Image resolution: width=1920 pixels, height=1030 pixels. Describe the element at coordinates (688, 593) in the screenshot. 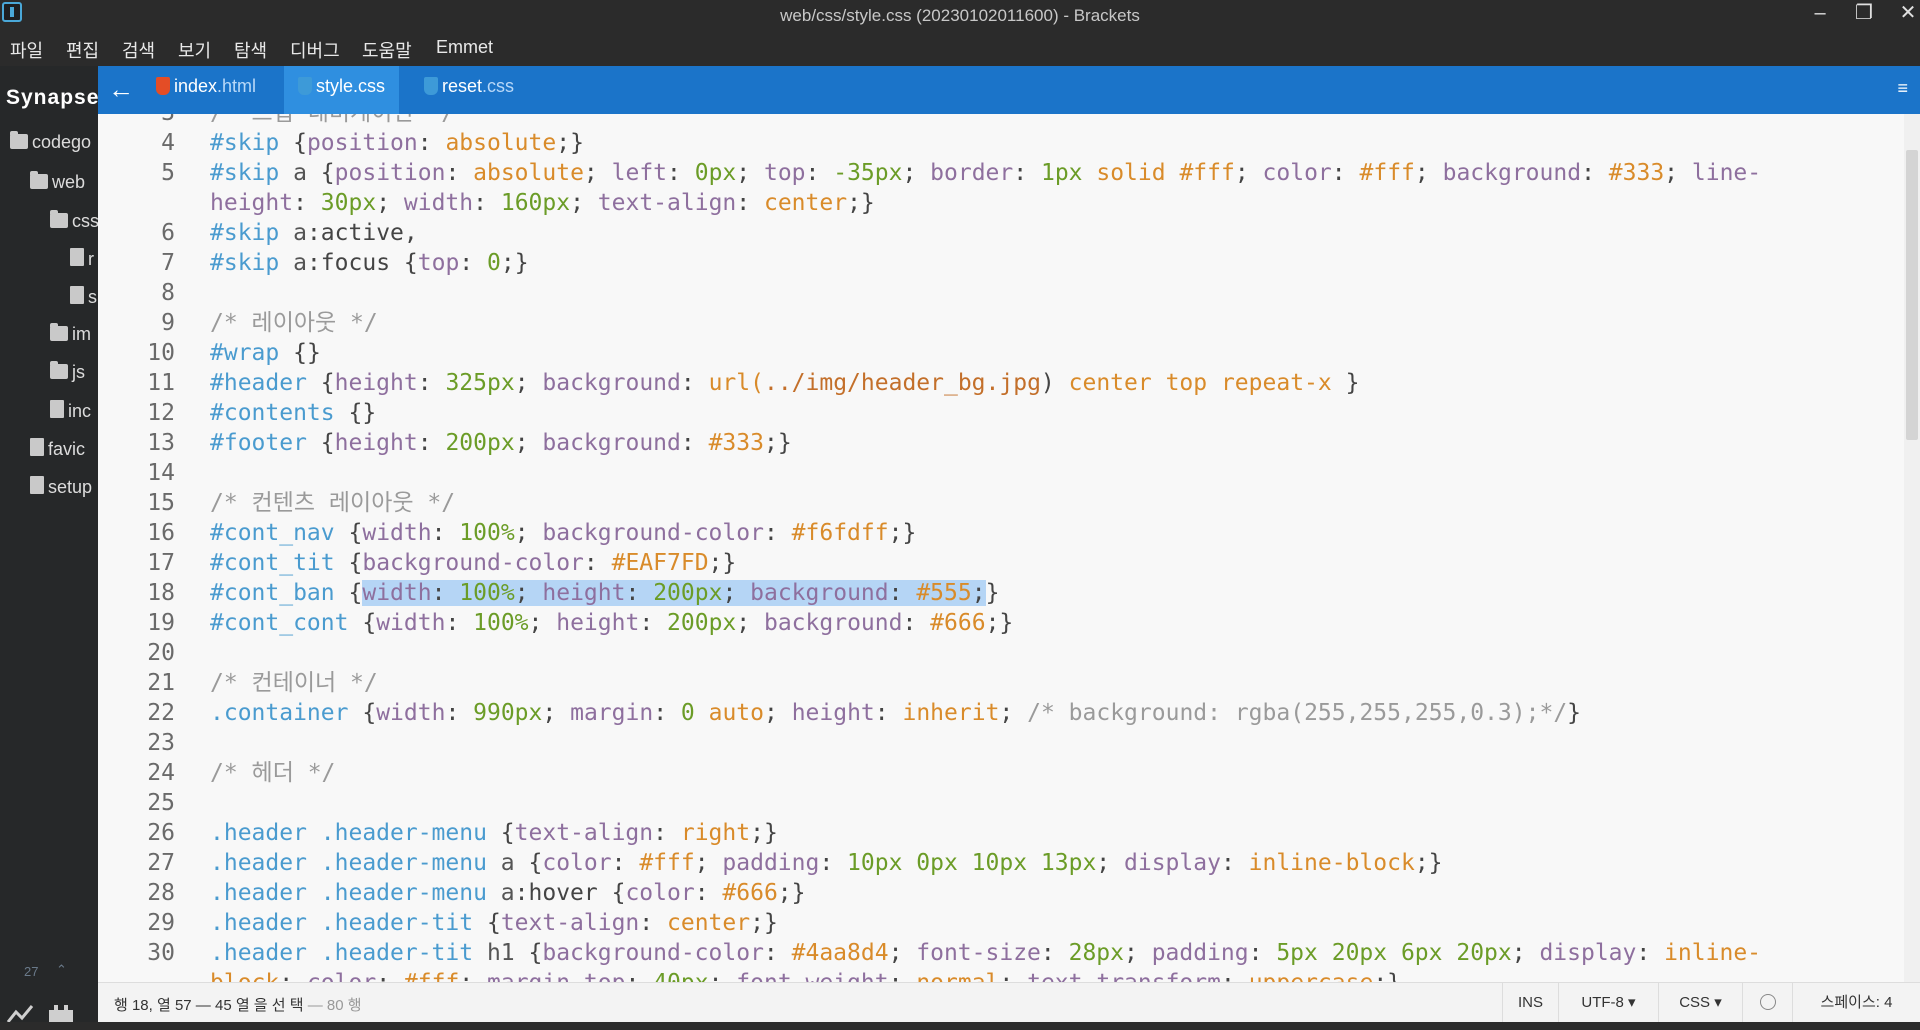

I see `selected-token: 200px` at that location.